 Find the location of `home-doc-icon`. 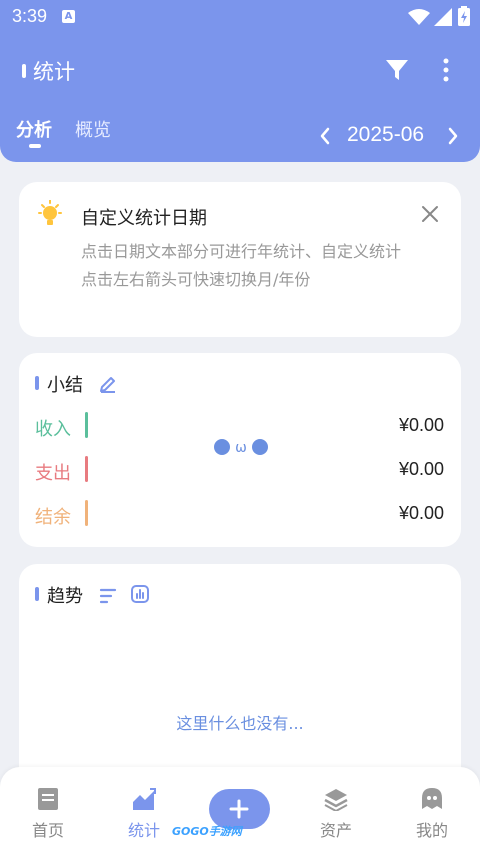

home-doc-icon is located at coordinates (48, 799).